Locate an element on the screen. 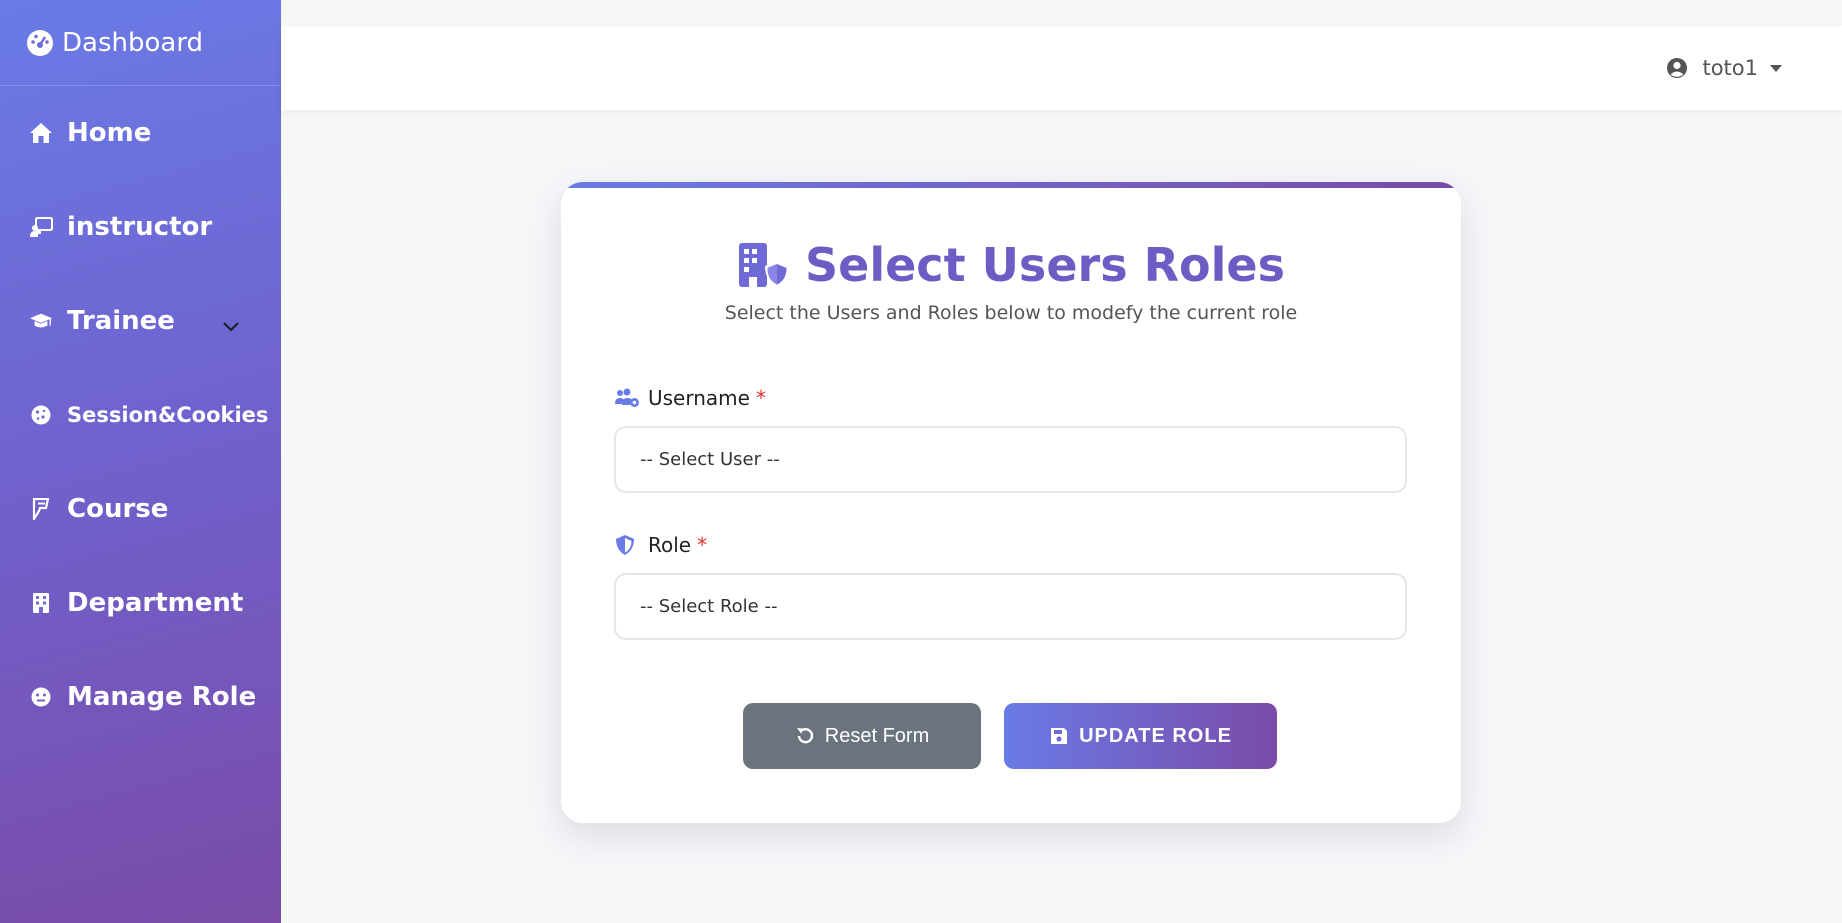  sidebar-item-course: Course is located at coordinates (140, 509).